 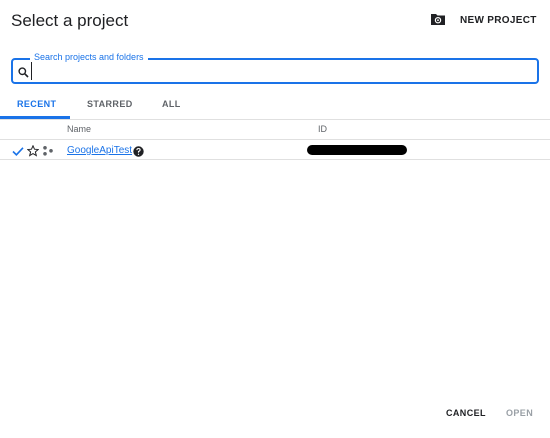 I want to click on tab-starred: STARRED, so click(x=110, y=104).